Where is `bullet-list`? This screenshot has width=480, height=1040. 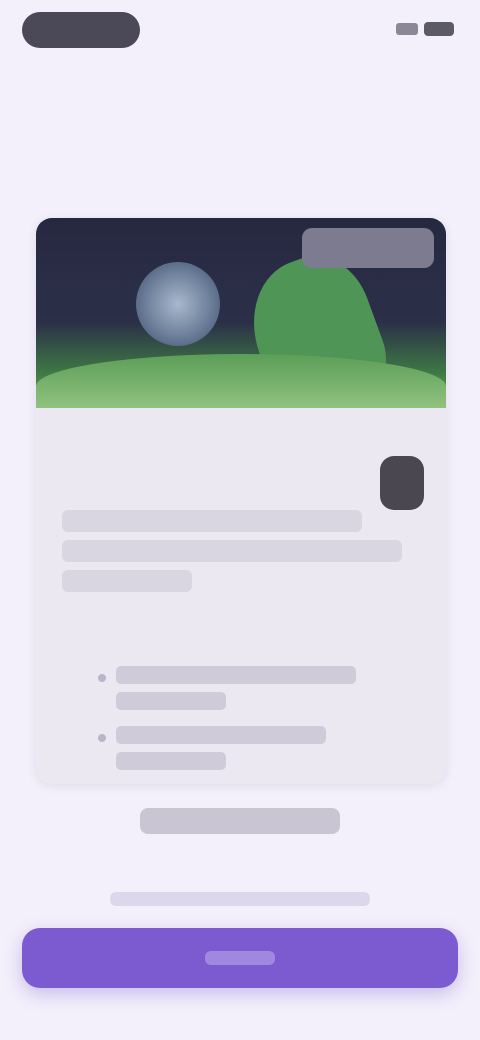 bullet-list is located at coordinates (241, 718).